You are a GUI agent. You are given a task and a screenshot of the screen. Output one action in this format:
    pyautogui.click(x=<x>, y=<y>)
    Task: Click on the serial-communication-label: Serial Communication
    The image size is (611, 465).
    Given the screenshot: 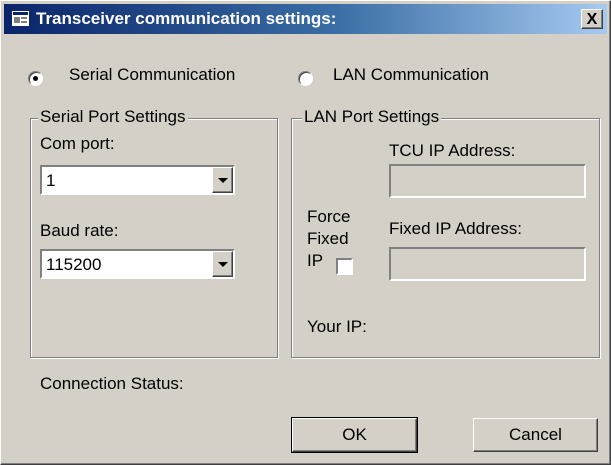 What is the action you would take?
    pyautogui.click(x=152, y=75)
    